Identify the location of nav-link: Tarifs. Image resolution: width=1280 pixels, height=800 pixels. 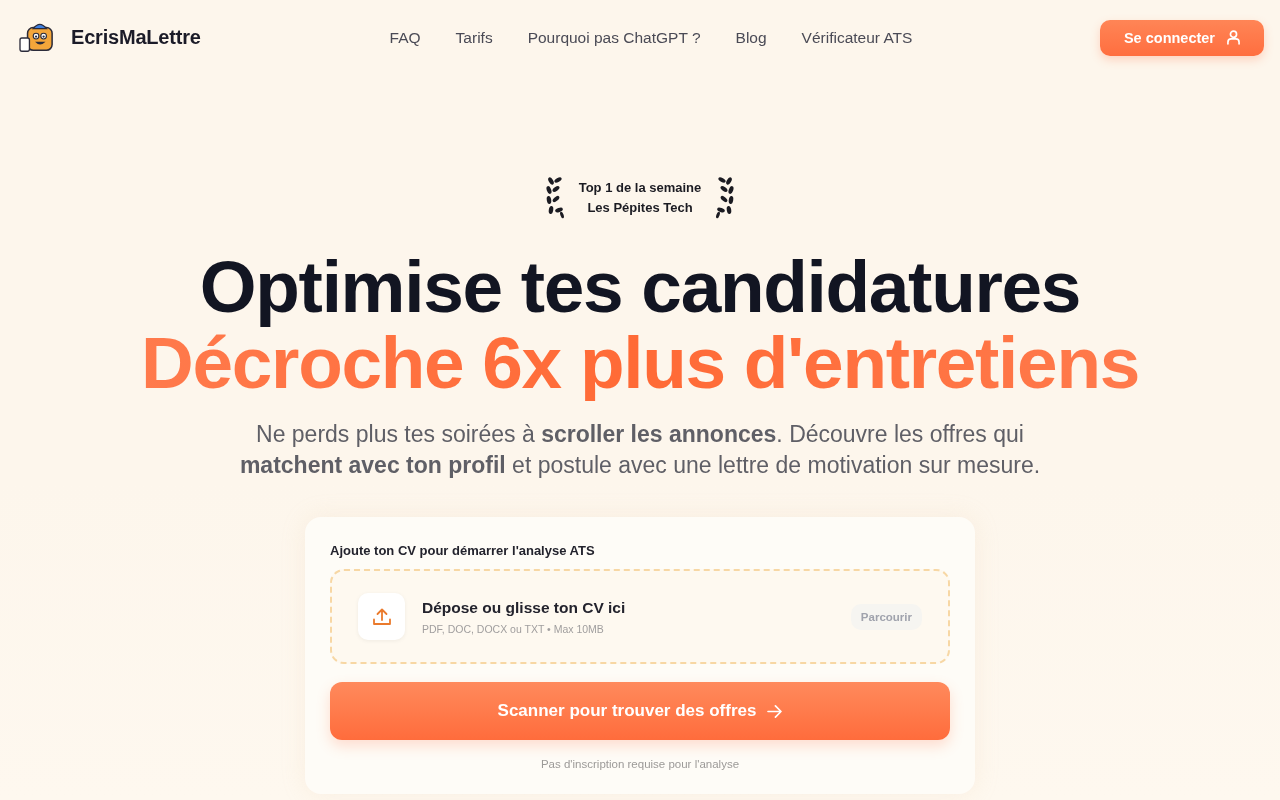
(474, 37).